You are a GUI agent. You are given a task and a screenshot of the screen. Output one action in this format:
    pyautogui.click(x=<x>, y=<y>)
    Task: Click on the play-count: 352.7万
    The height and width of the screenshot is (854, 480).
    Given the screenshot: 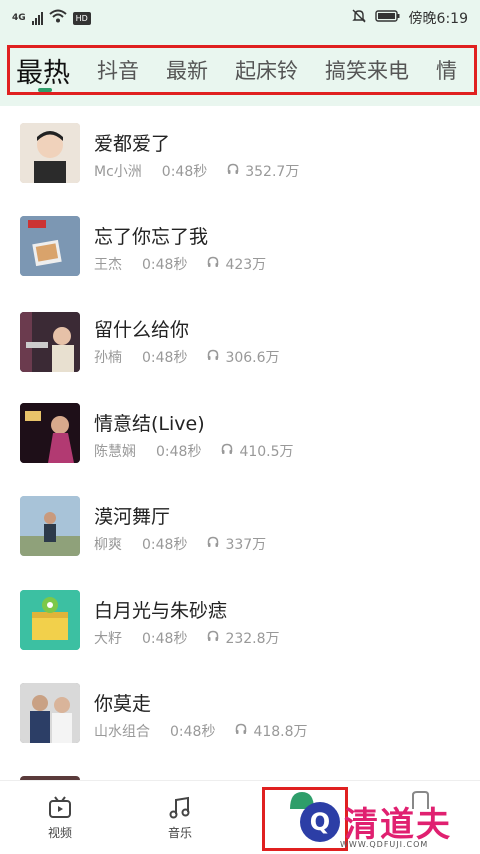 What is the action you would take?
    pyautogui.click(x=272, y=172)
    